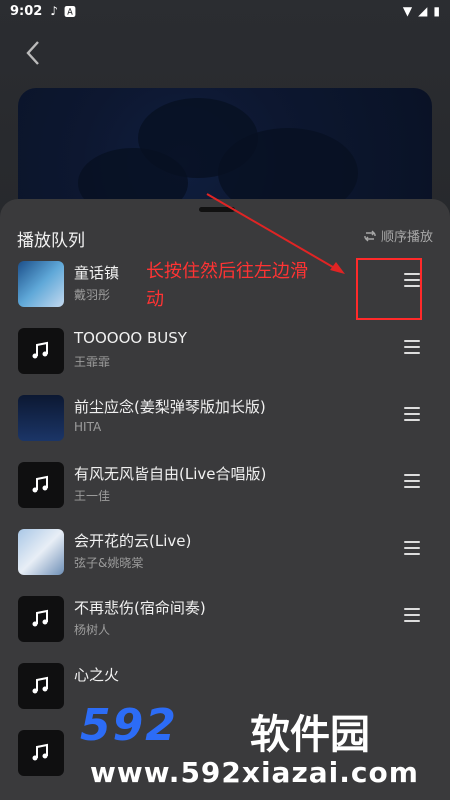 The width and height of the screenshot is (450, 800). Describe the element at coordinates (54, 11) in the screenshot. I see `music-note-icon: ♪` at that location.